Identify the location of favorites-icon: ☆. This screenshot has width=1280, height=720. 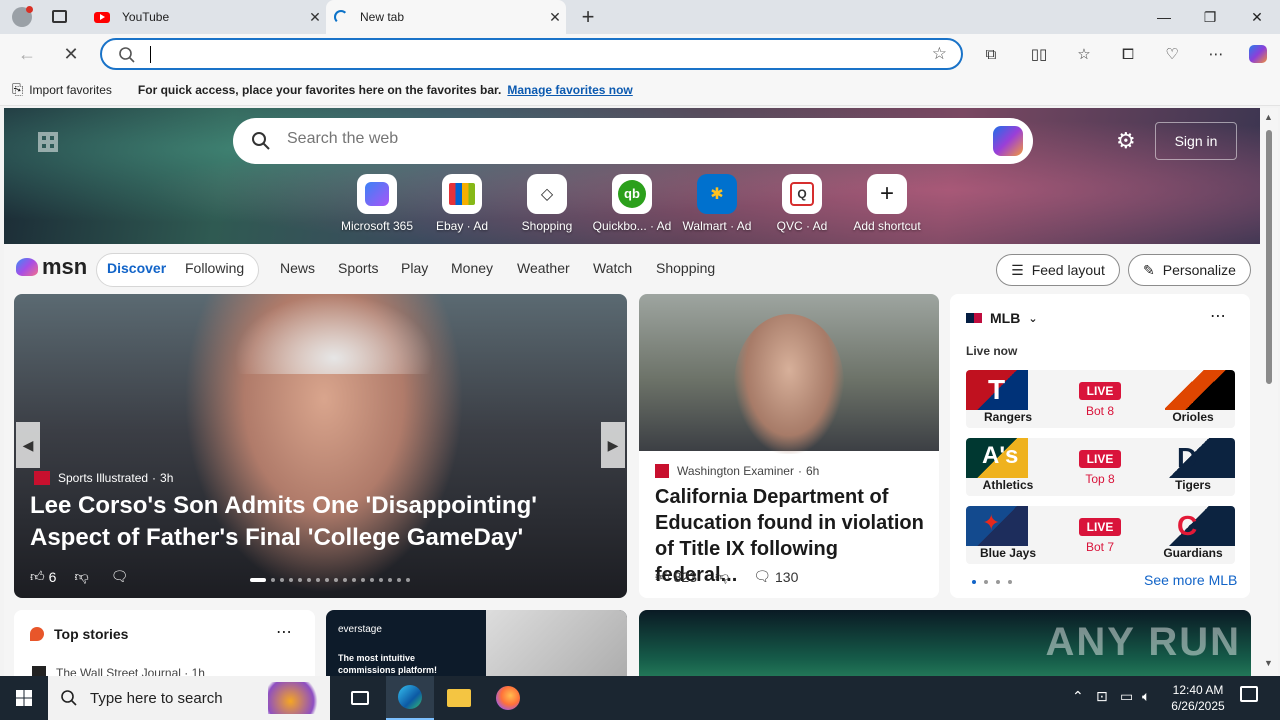
(1084, 54).